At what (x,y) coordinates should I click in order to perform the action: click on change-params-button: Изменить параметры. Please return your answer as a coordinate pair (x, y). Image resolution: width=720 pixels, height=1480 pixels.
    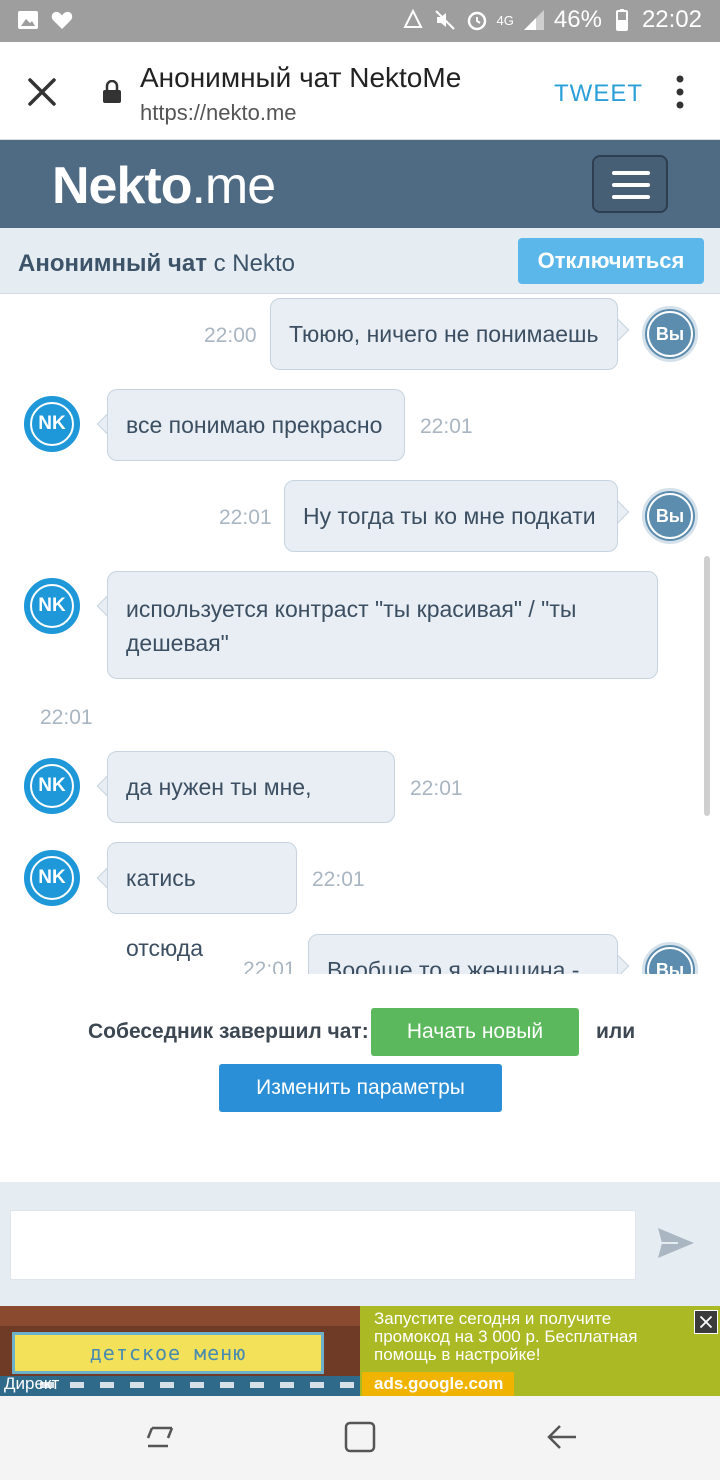
    Looking at the image, I should click on (360, 1088).